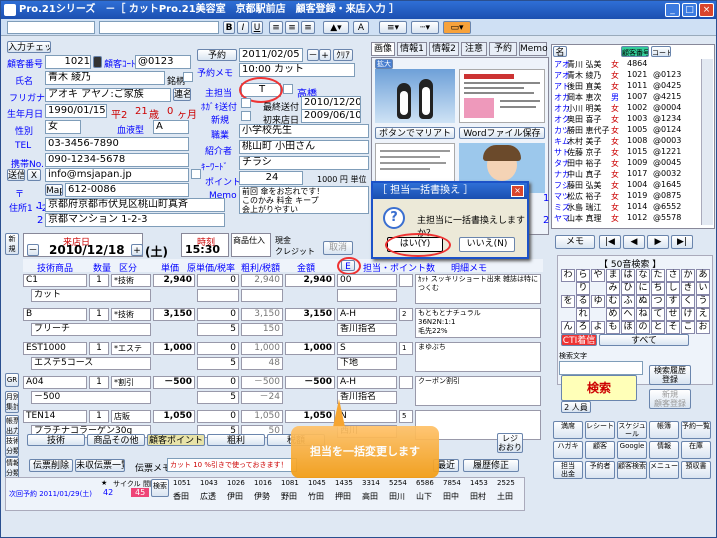 This screenshot has height=538, width=717. What do you see at coordinates (510, 443) in the screenshot?
I see `register-button: レジ おおり` at bounding box center [510, 443].